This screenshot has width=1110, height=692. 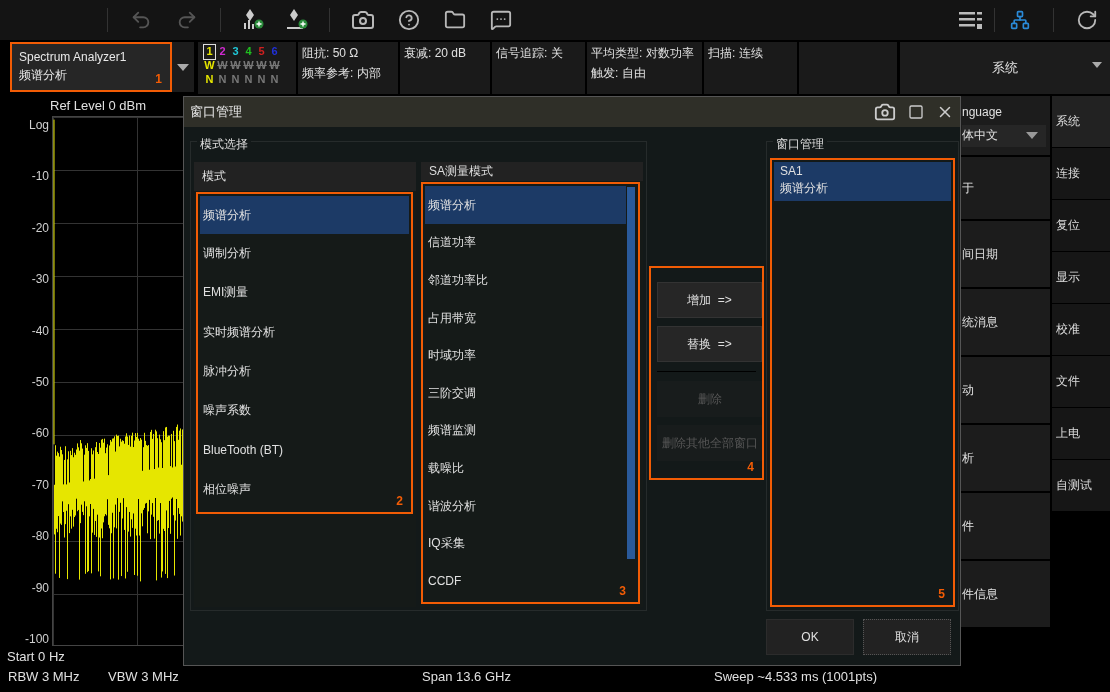 What do you see at coordinates (1004, 135) in the screenshot?
I see `language-dropdown: 体中文` at bounding box center [1004, 135].